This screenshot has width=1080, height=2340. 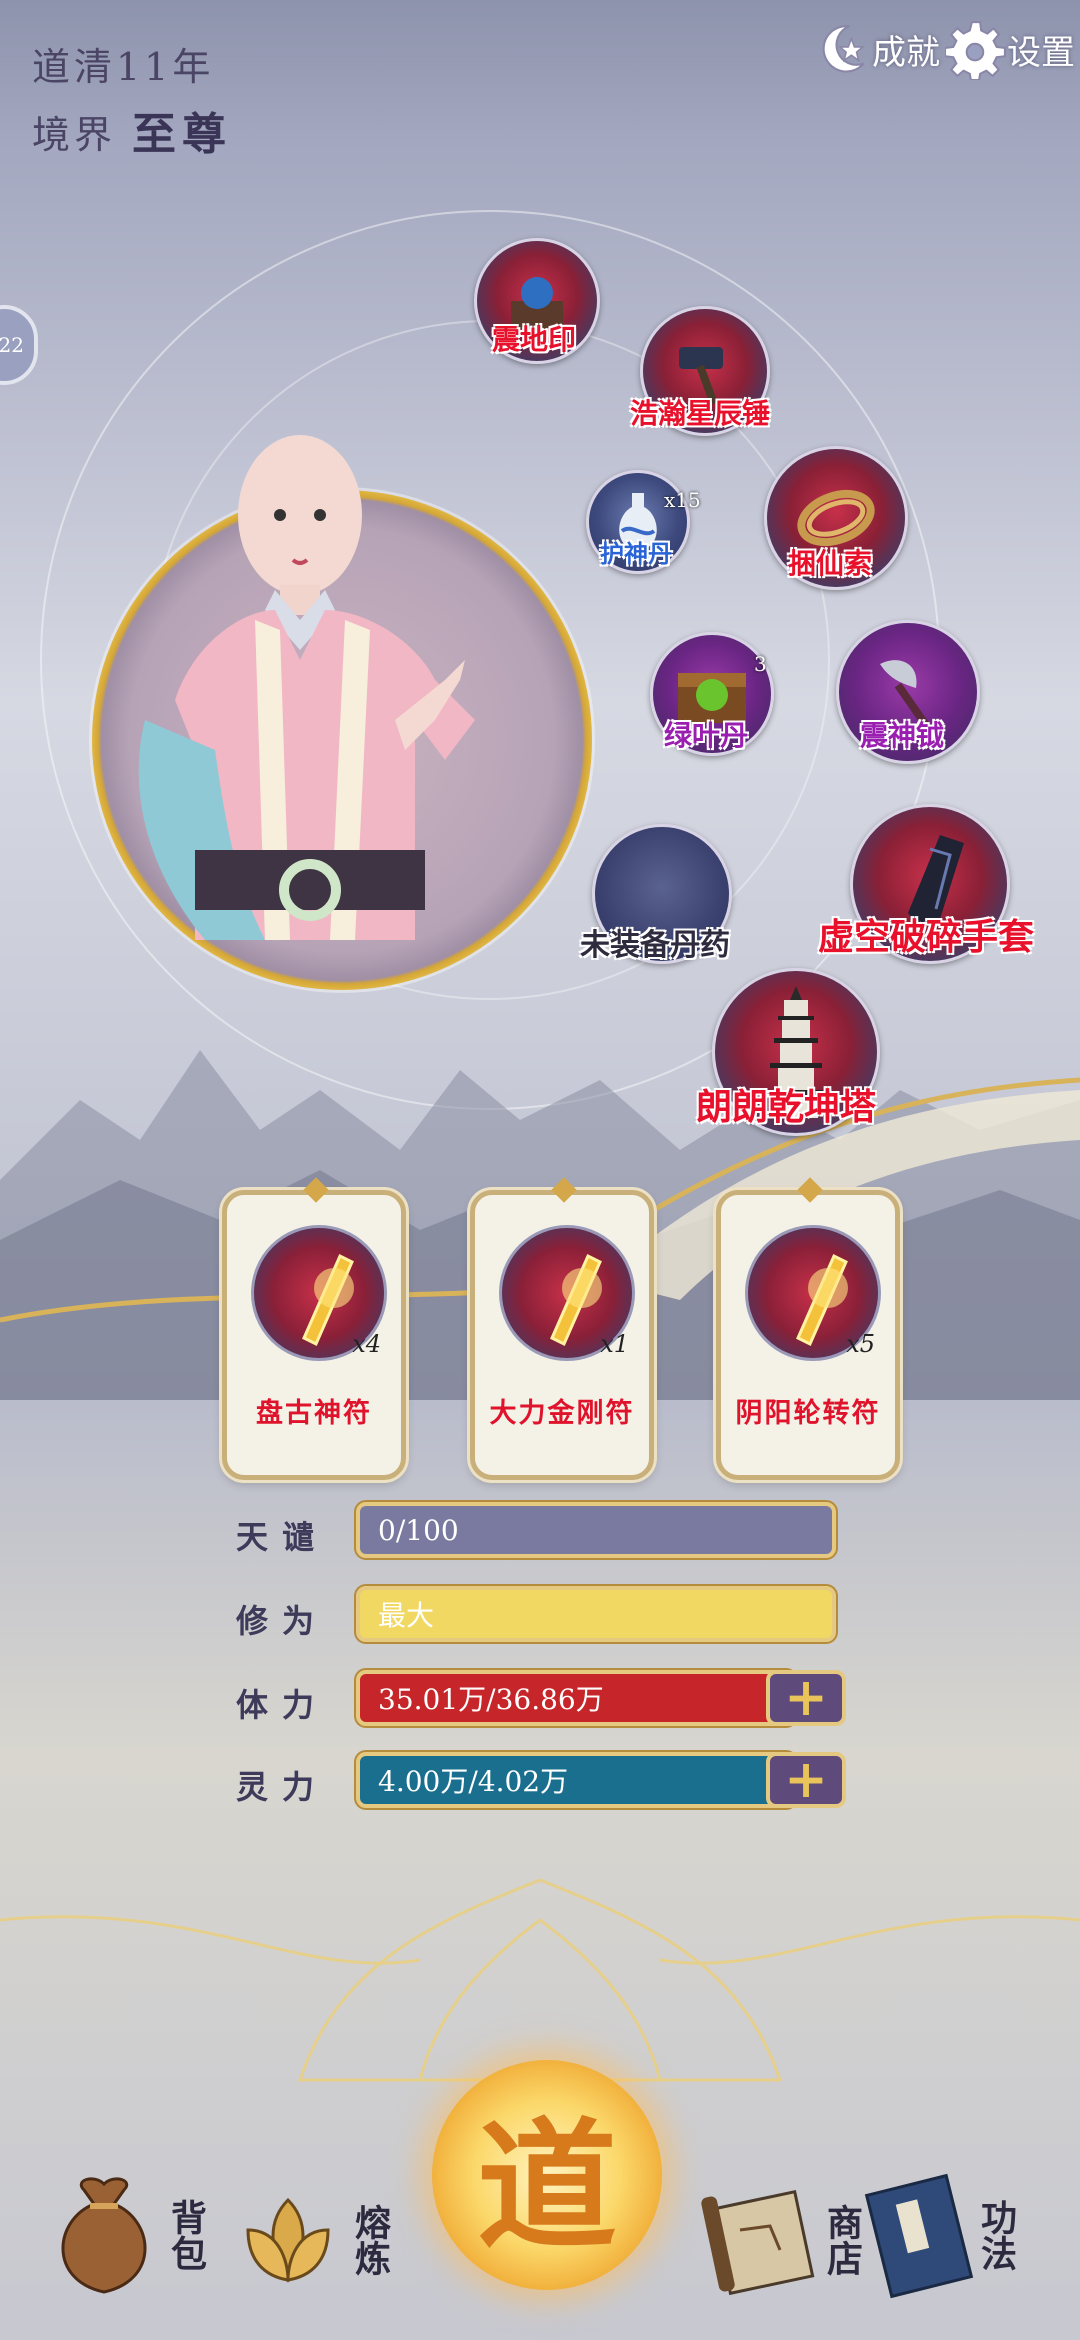 What do you see at coordinates (760, 664) in the screenshot?
I see `equip-count-lvyedan: 3` at bounding box center [760, 664].